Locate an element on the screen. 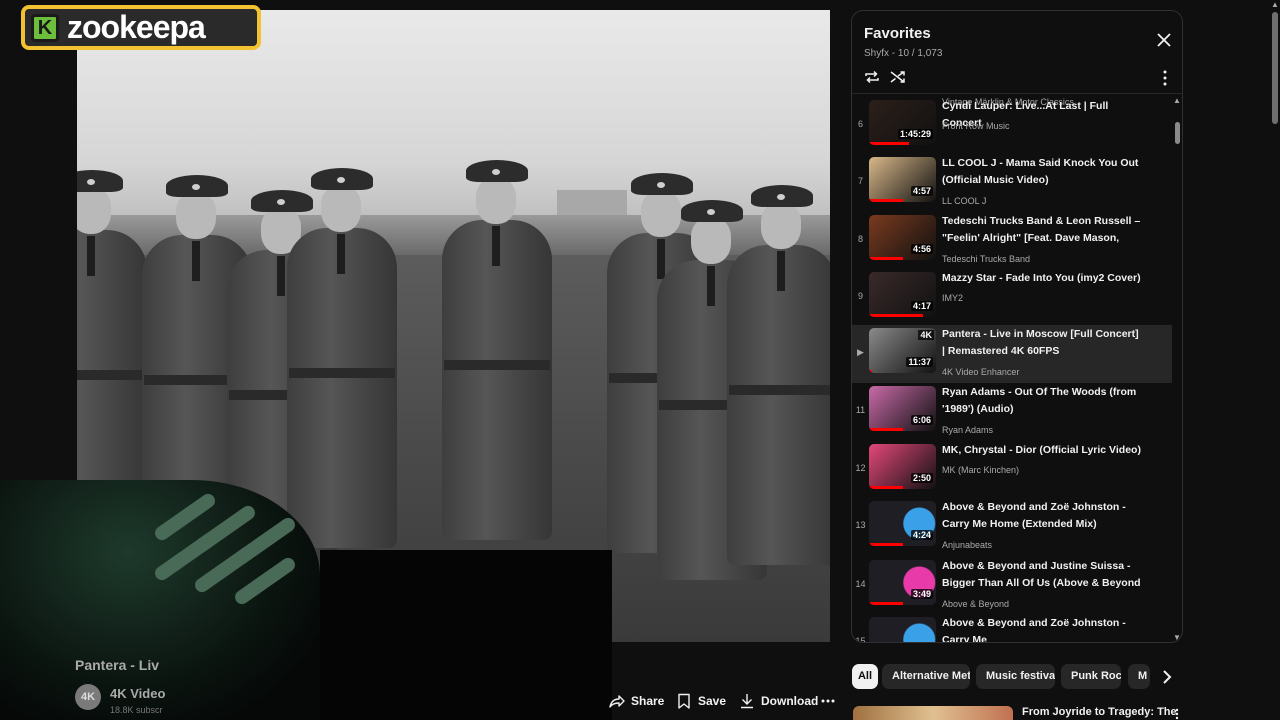 The height and width of the screenshot is (720, 1280). subscriber-count: 18.8K subscr is located at coordinates (136, 710).